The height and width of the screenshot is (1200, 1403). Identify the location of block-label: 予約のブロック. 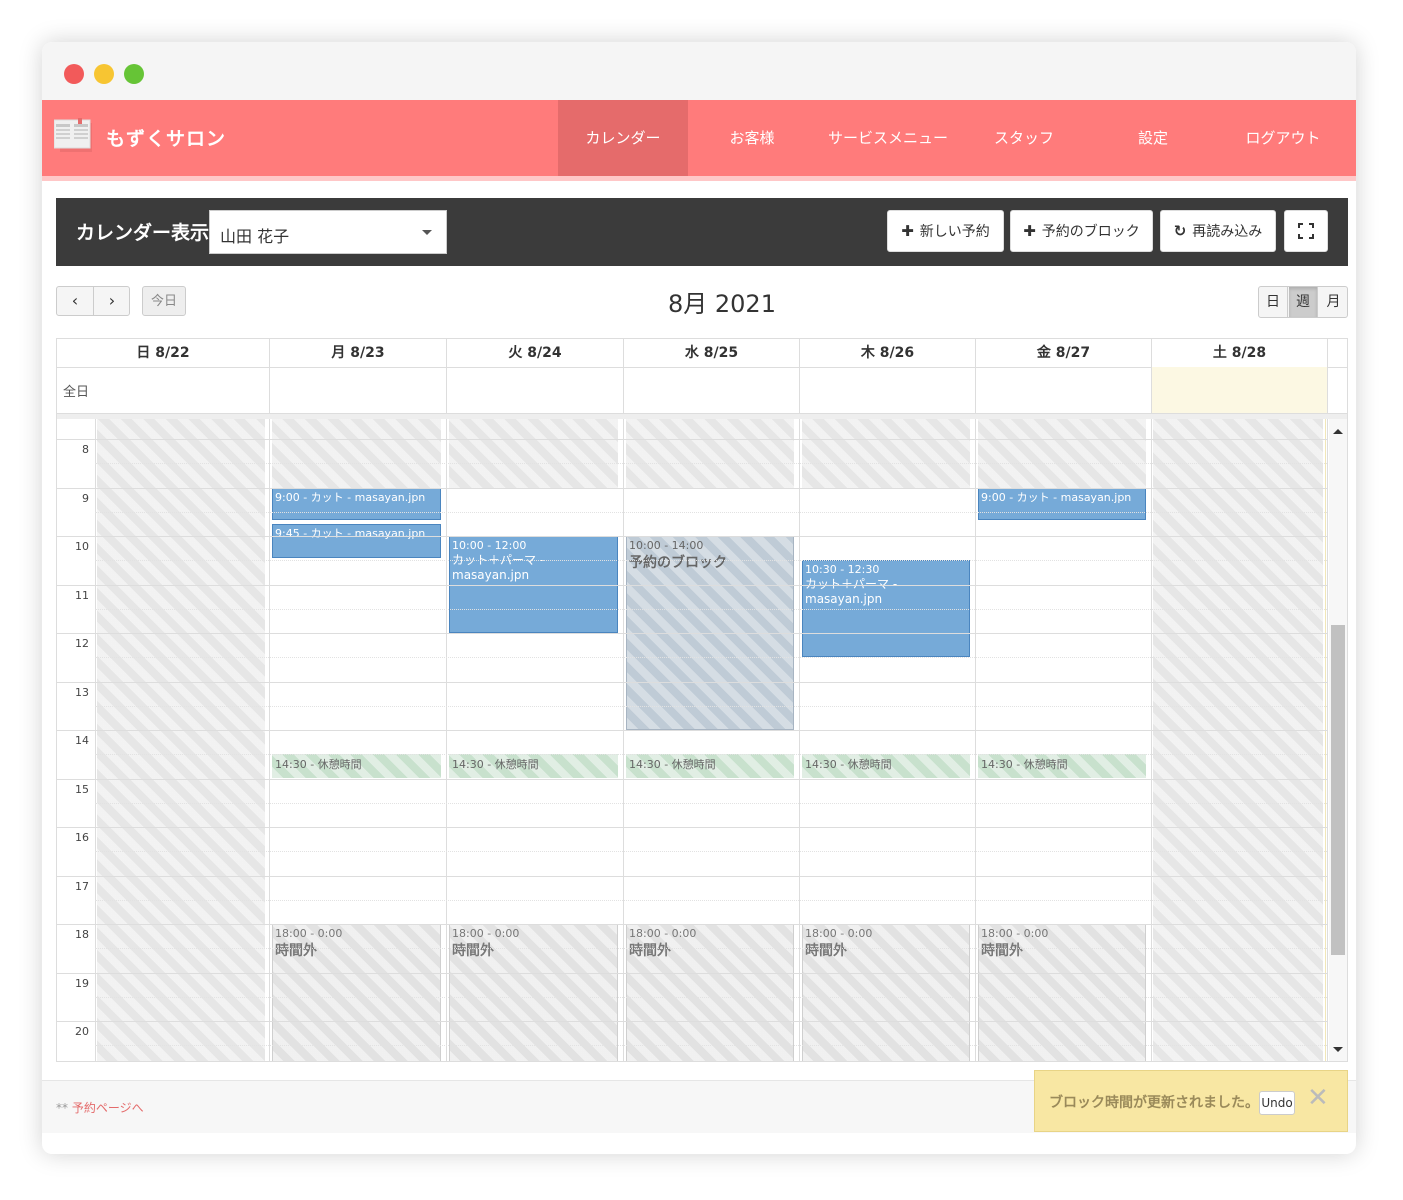
(678, 563).